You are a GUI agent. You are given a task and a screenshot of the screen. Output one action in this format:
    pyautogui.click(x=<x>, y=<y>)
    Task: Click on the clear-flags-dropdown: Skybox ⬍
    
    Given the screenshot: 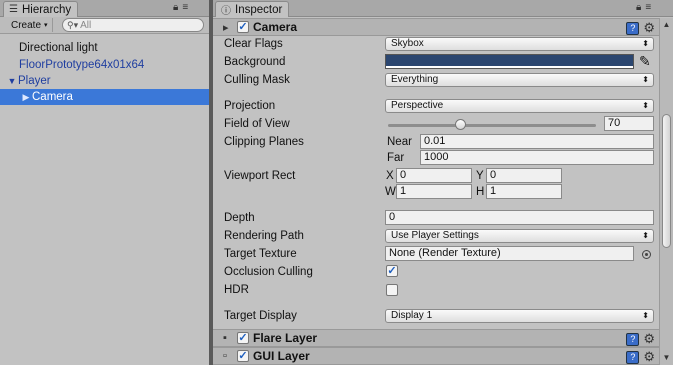 What is the action you would take?
    pyautogui.click(x=519, y=44)
    